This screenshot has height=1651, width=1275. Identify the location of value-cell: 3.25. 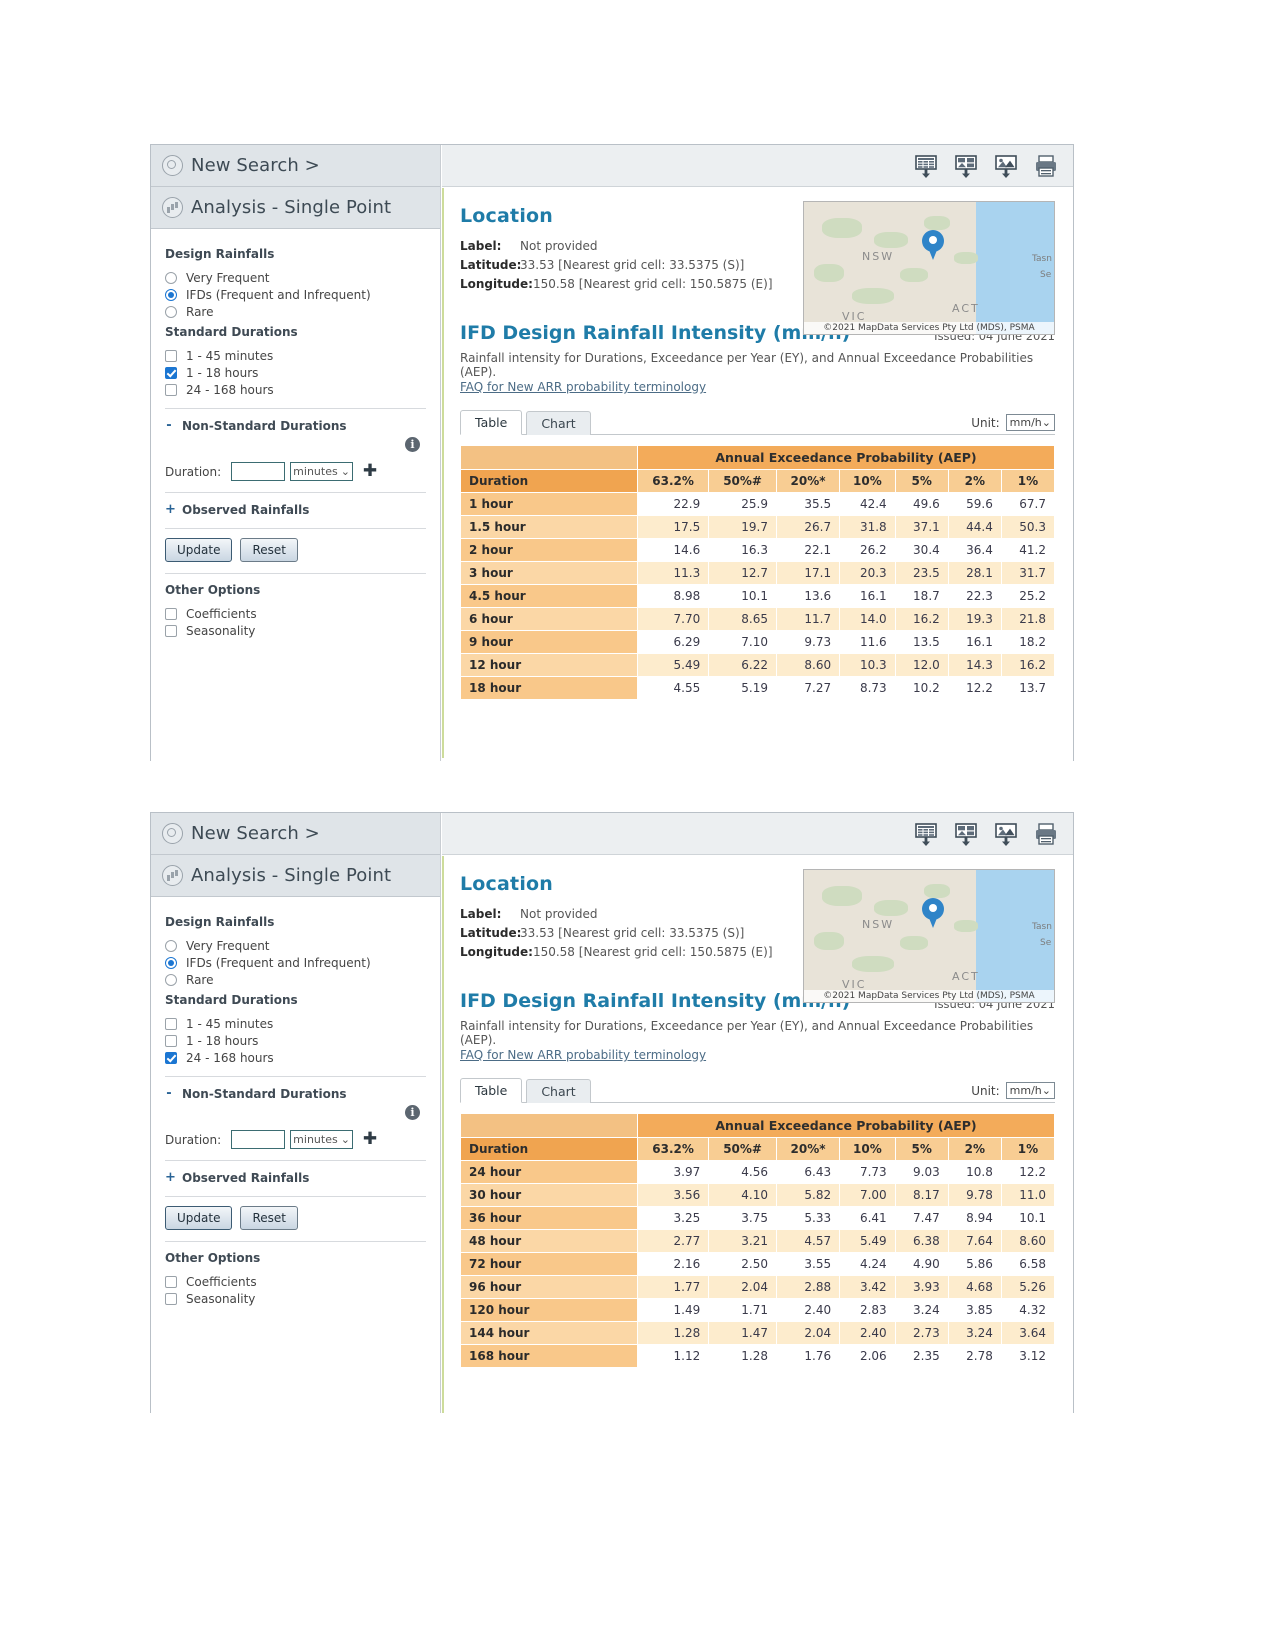
(673, 1218).